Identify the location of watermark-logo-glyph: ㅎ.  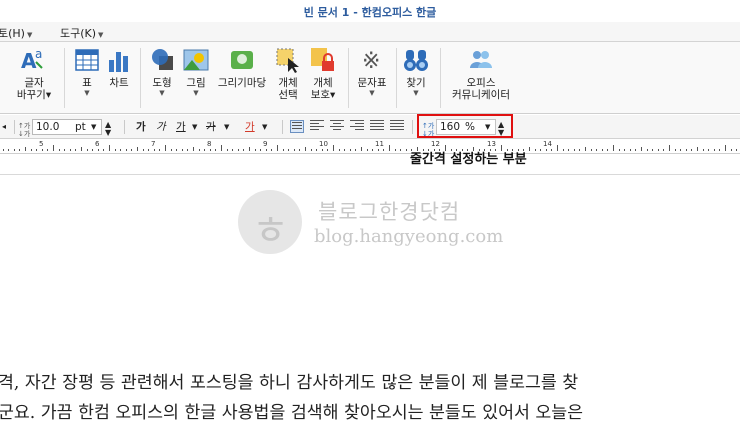
(270, 231).